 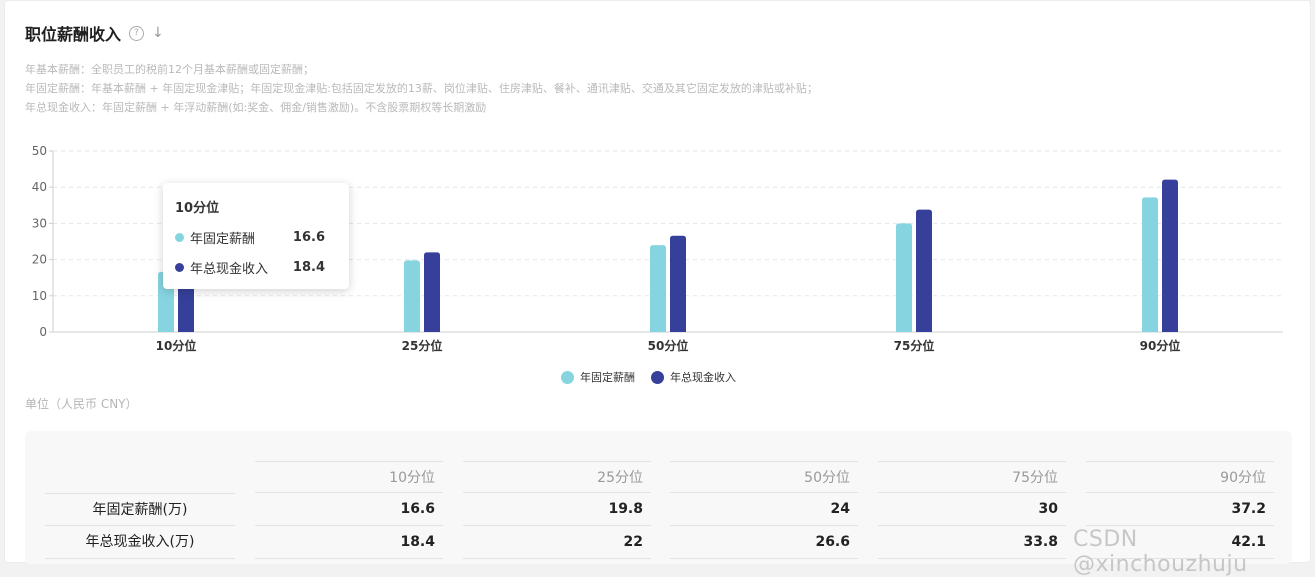 What do you see at coordinates (223, 239) in the screenshot?
I see `tooltip-name-fixed: 年固定薪酬` at bounding box center [223, 239].